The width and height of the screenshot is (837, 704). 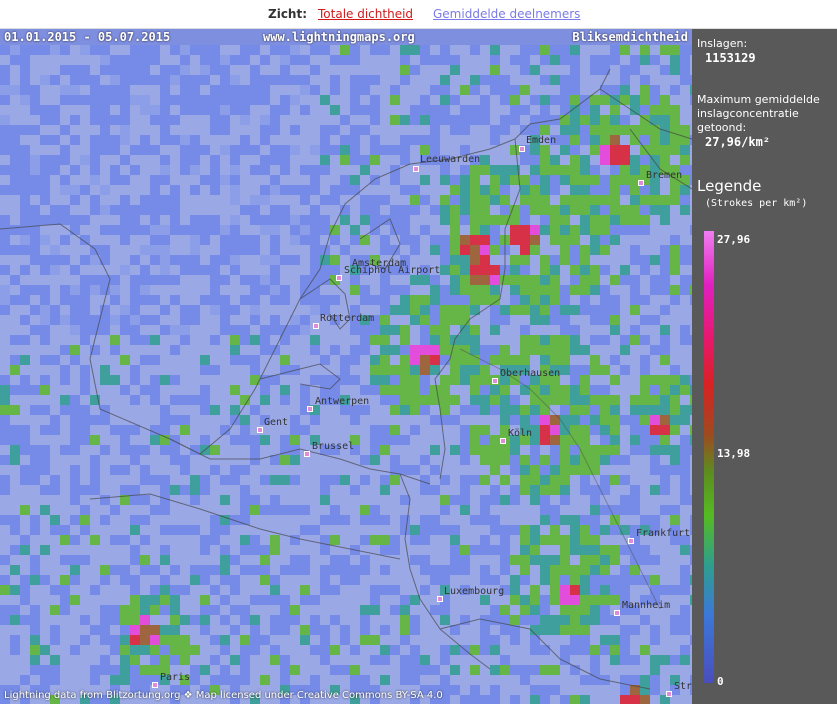 What do you see at coordinates (506, 14) in the screenshot?
I see `tab-average-participants: Gemiddelde deelnemers` at bounding box center [506, 14].